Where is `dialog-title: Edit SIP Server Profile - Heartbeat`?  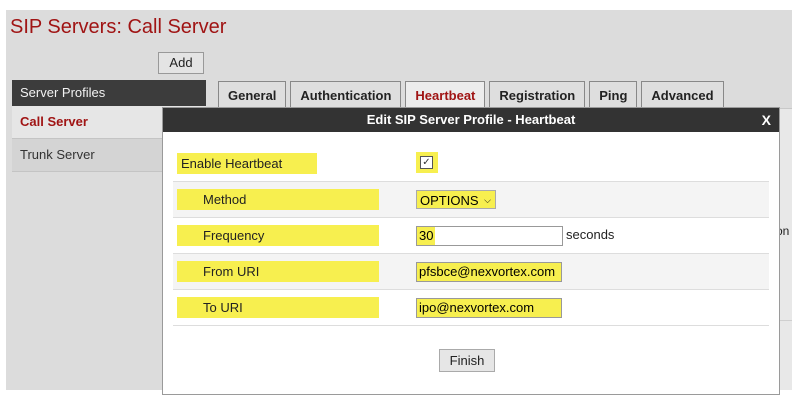
dialog-title: Edit SIP Server Profile - Heartbeat is located at coordinates (471, 119).